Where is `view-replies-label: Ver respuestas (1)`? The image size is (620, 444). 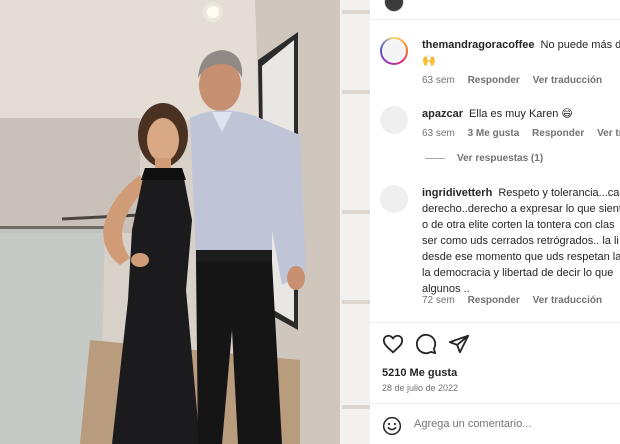
view-replies-label: Ver respuestas (1) is located at coordinates (500, 158).